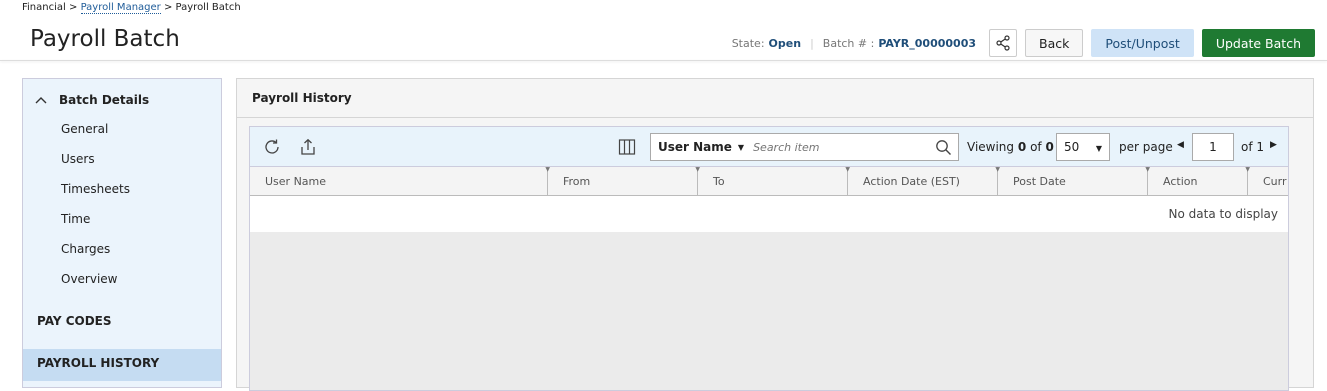  Describe the element at coordinates (98, 363) in the screenshot. I see `sidebar-item-payroll-history: PAYROLL HISTORY` at that location.